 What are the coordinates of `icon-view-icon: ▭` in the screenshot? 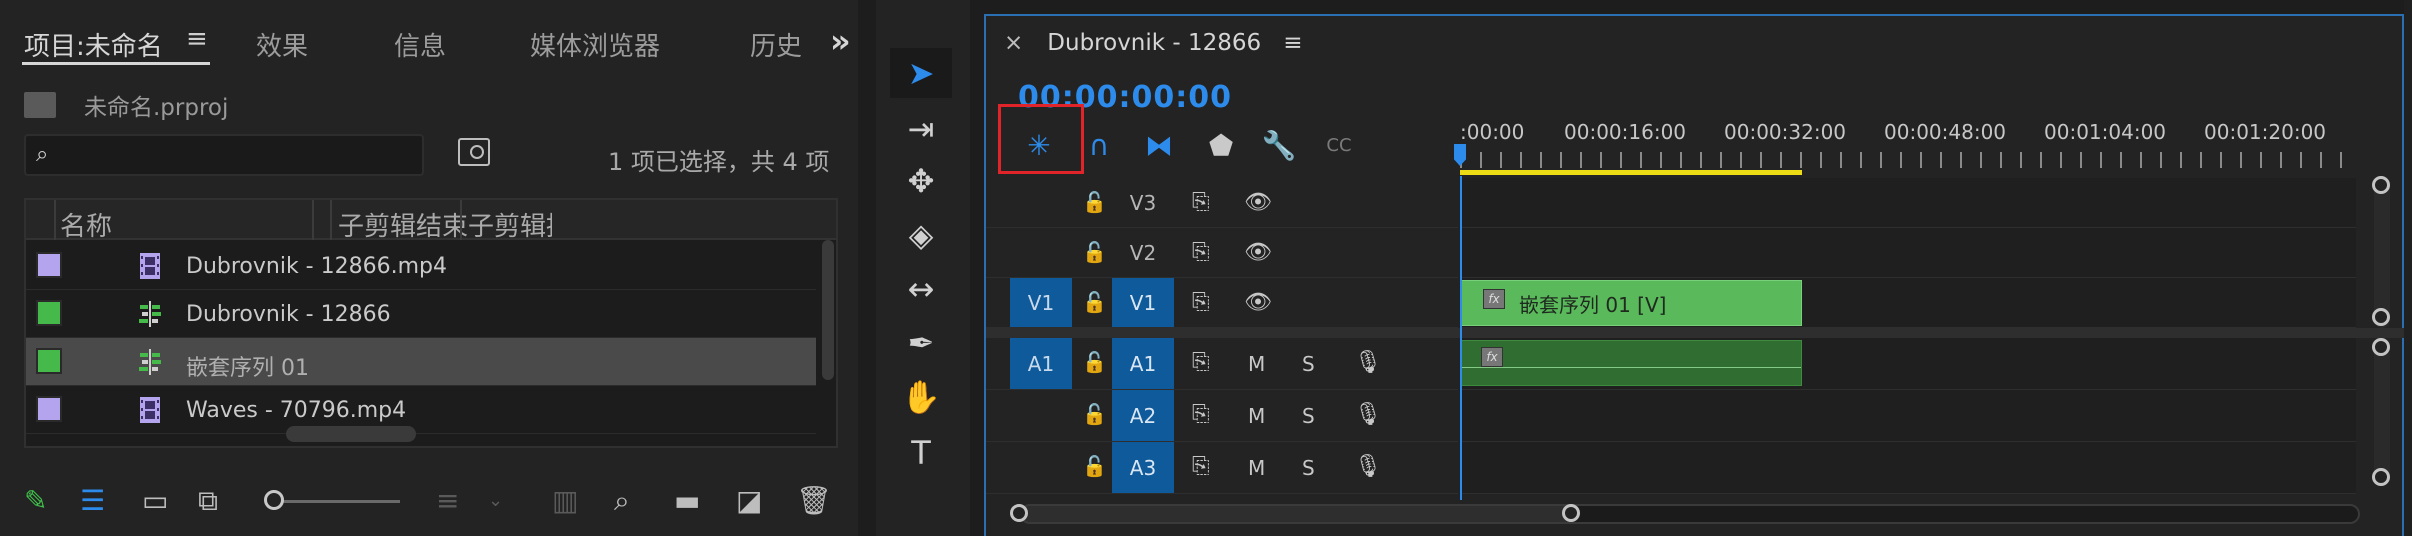 It's located at (155, 500).